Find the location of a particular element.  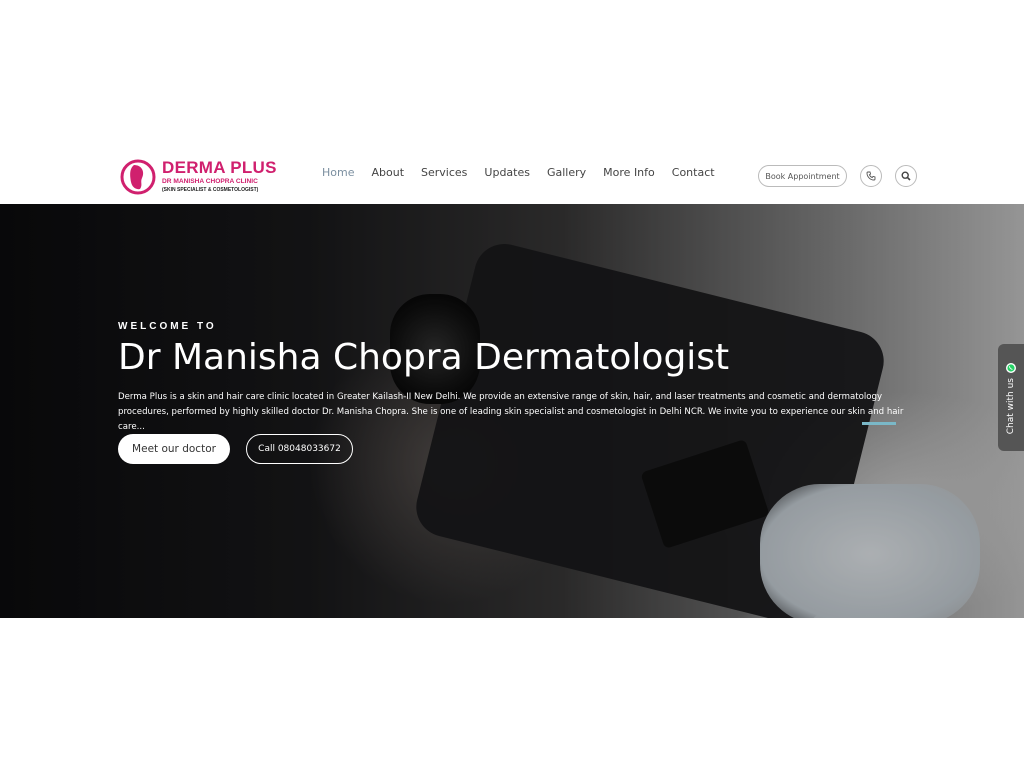

brand-tagline: (SKIN SPECIALIST & COSMETOLOGIST) is located at coordinates (210, 189).